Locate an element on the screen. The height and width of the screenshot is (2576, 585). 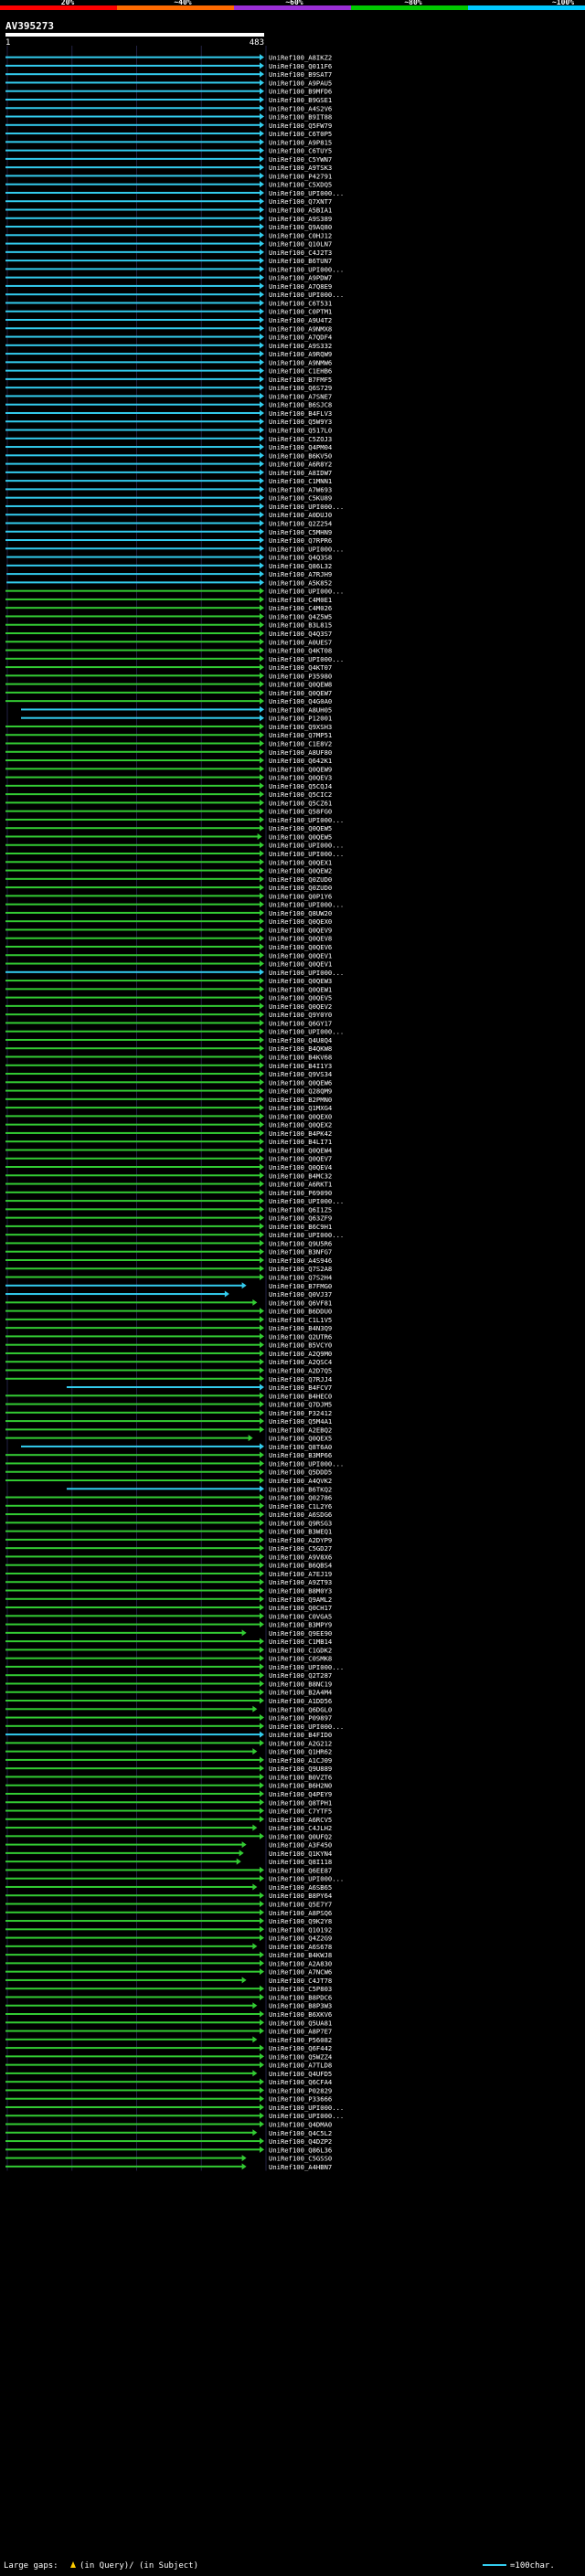
hit-label: UniRef100_B6TUN7 is located at coordinates (300, 261).